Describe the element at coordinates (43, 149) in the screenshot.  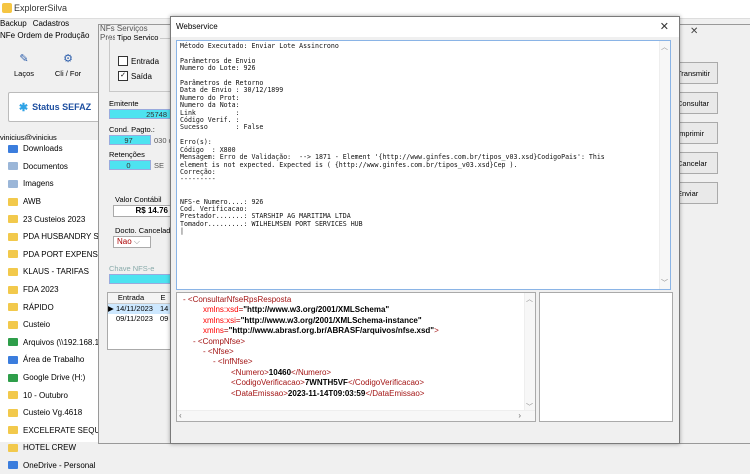
I see `sidebar-item-label: Downloads` at that location.